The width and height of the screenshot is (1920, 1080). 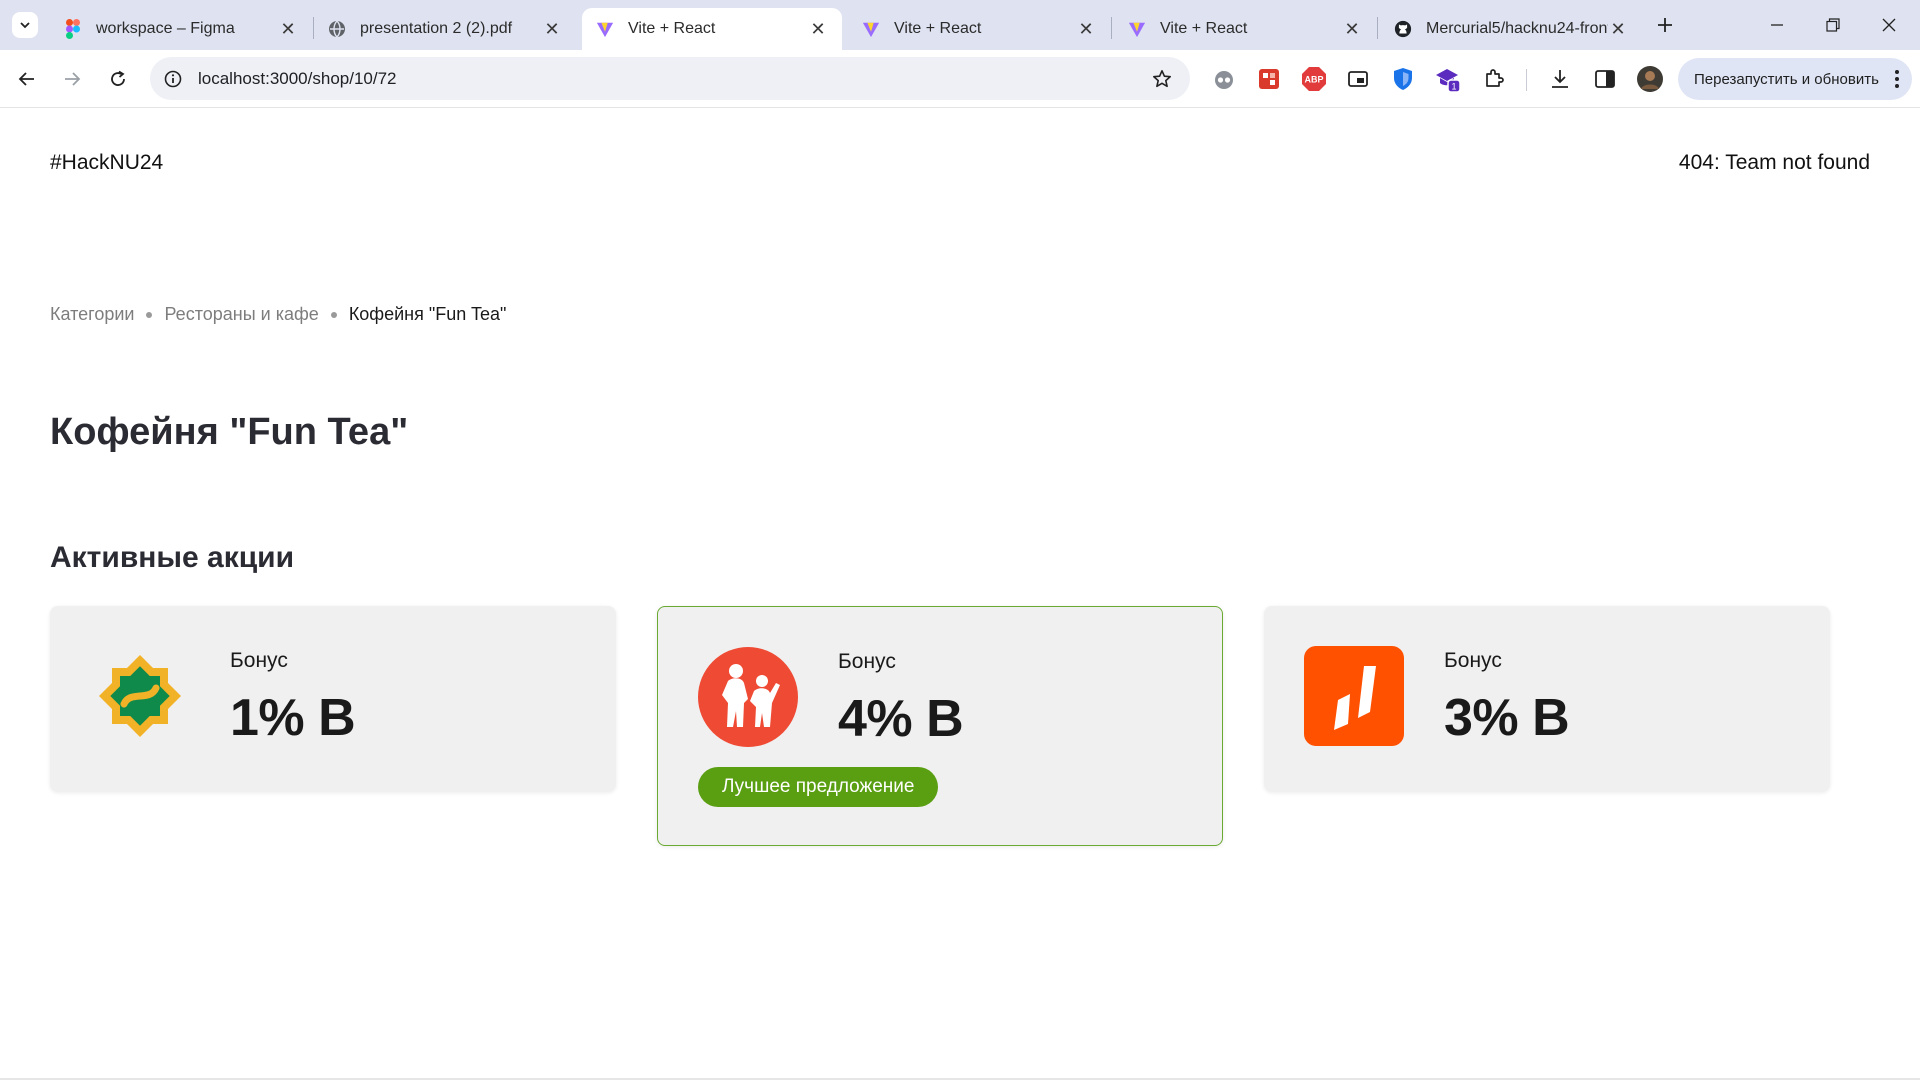 What do you see at coordinates (106, 163) in the screenshot?
I see `site-brand: #HackNU24` at bounding box center [106, 163].